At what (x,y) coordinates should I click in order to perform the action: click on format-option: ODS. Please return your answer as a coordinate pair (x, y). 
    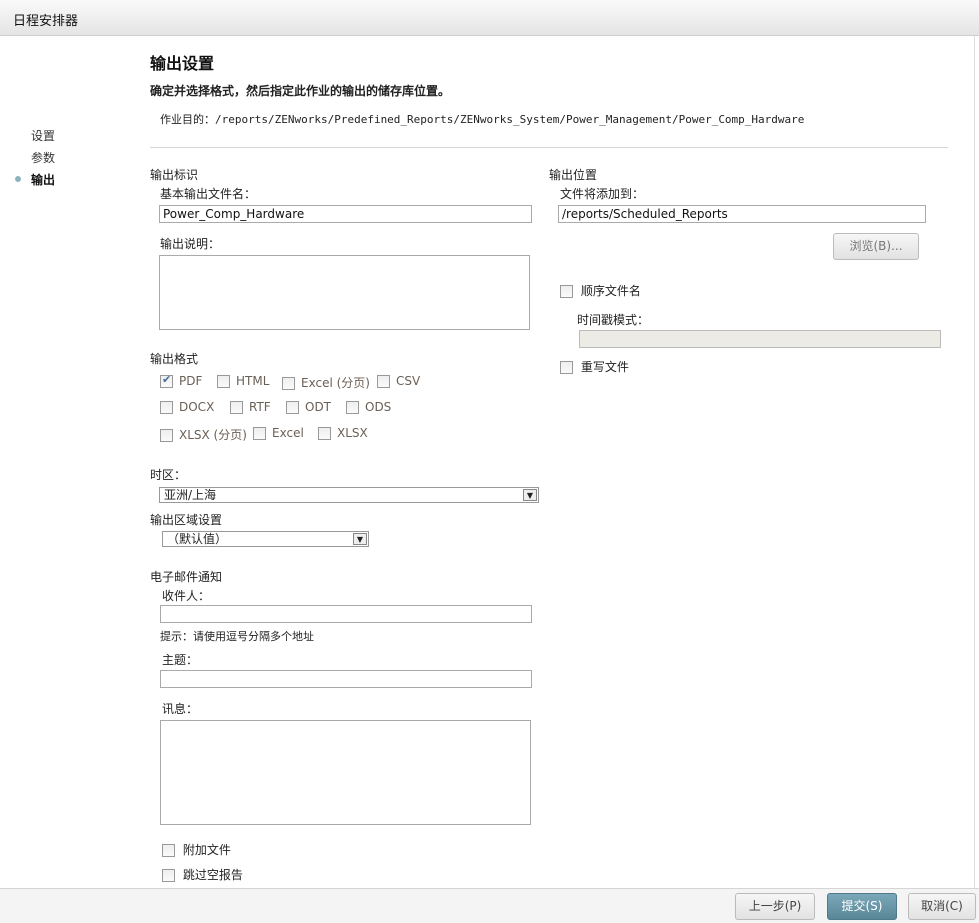
    Looking at the image, I should click on (368, 407).